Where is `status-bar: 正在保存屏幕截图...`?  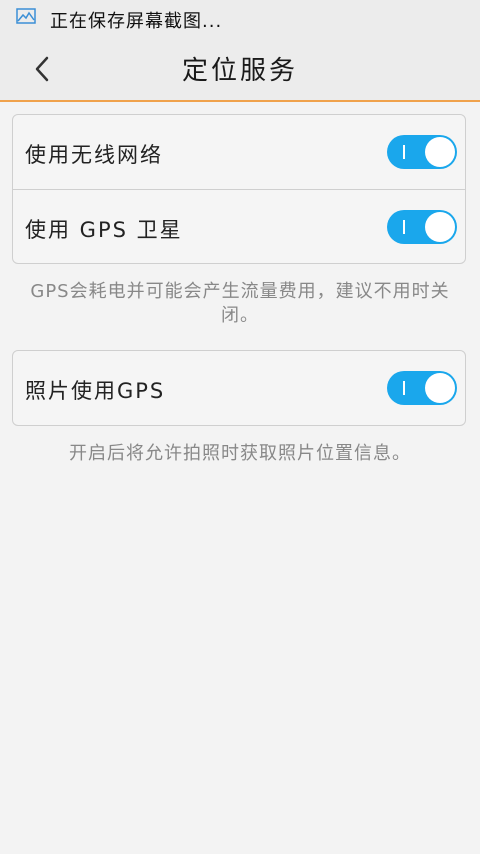
status-bar: 正在保存屏幕截图... is located at coordinates (240, 18).